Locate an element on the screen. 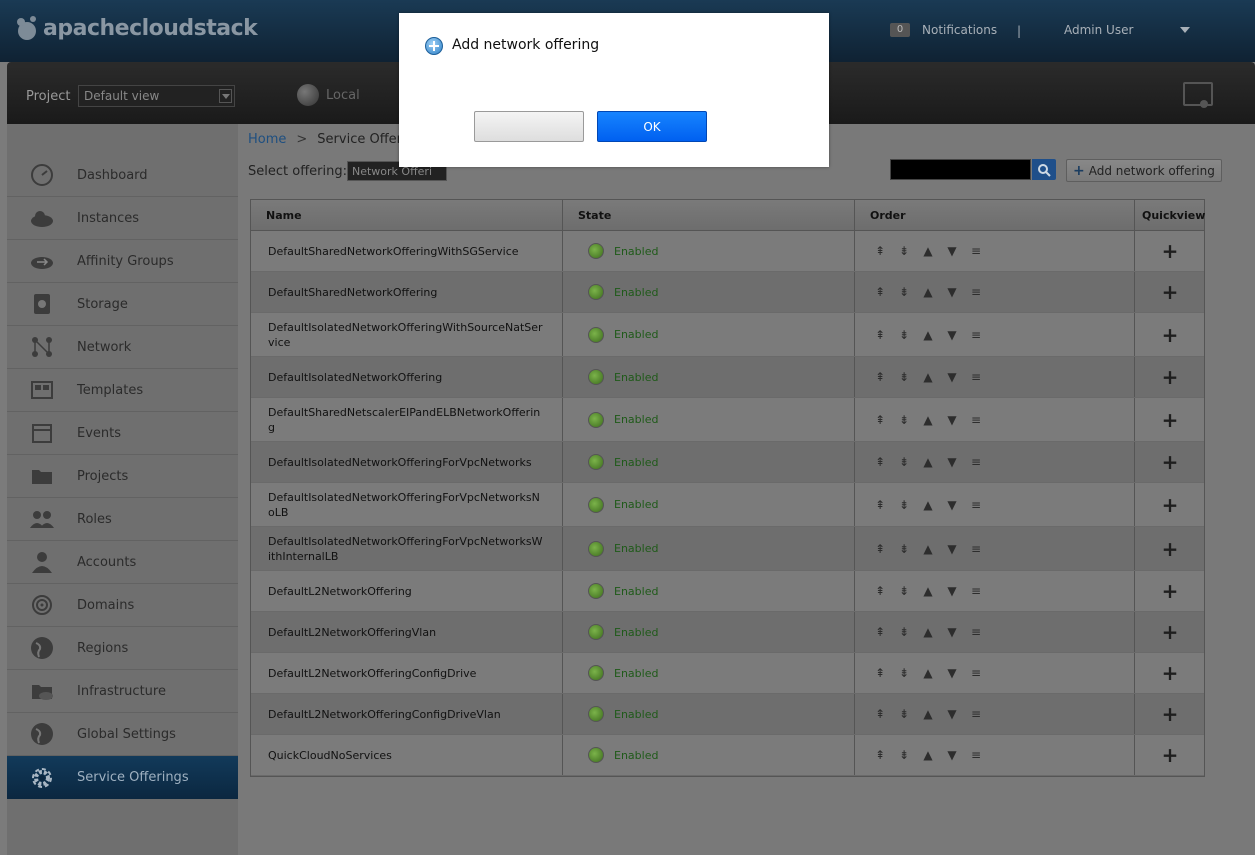 The image size is (1255, 855). offering-name: DefaultSharedNetworkOffering is located at coordinates (407, 292).